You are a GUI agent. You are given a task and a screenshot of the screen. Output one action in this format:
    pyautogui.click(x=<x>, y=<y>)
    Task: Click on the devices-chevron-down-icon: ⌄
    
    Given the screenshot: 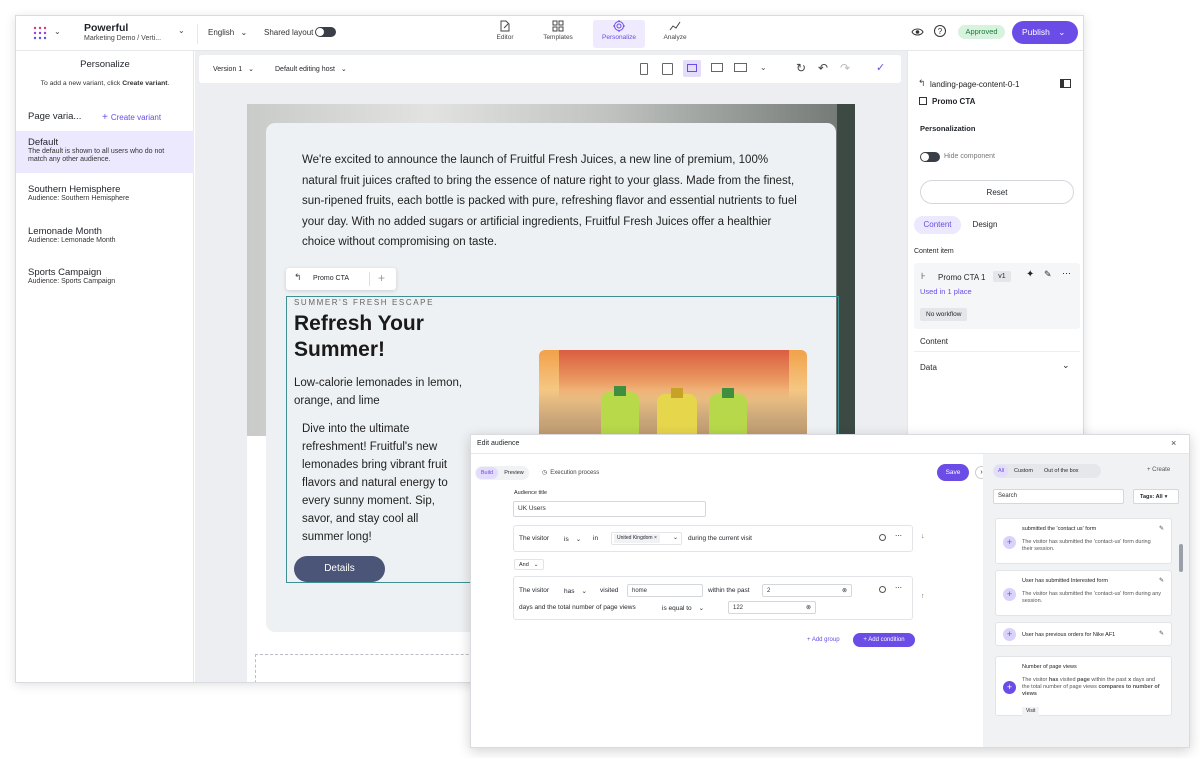 What is the action you would take?
    pyautogui.click(x=763, y=67)
    